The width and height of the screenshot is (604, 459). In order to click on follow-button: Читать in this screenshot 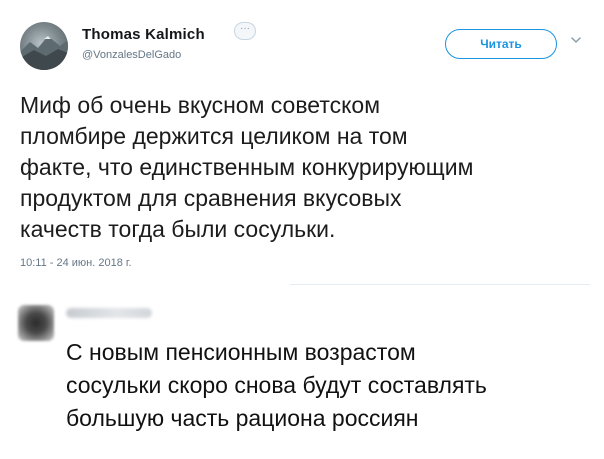, I will do `click(501, 44)`.